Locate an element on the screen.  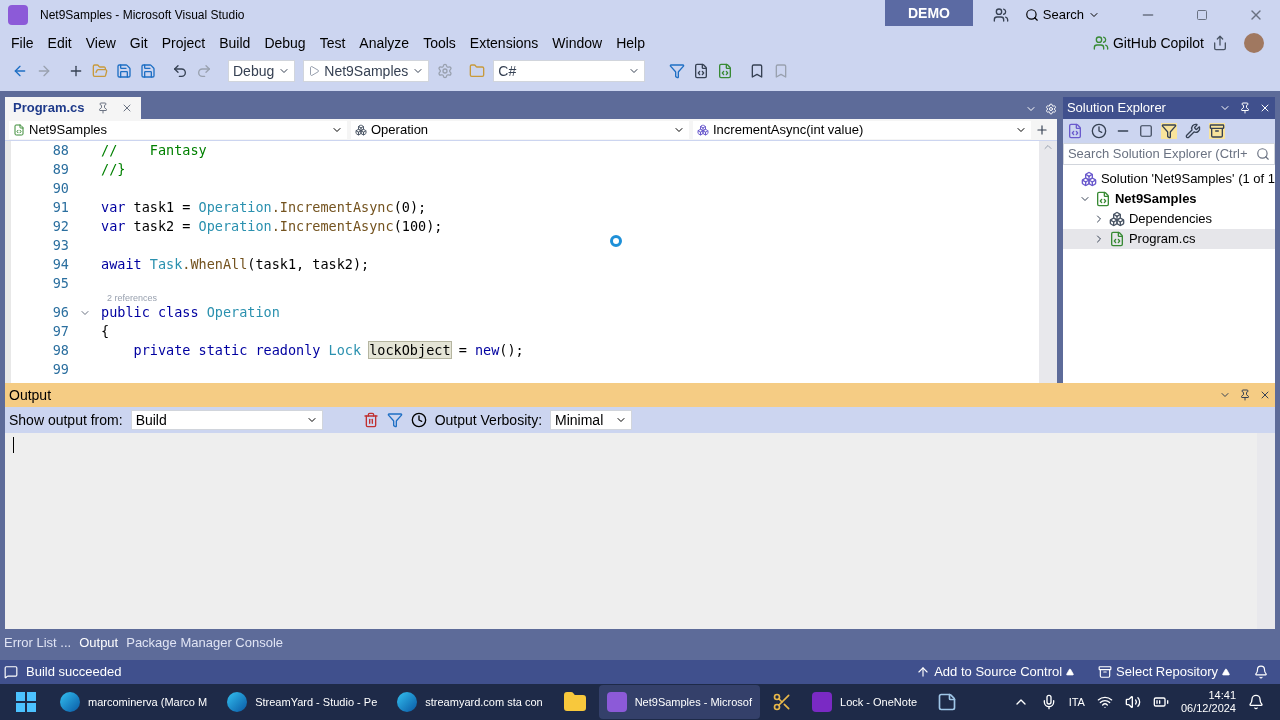
menu-item: Analyze is located at coordinates (384, 43).